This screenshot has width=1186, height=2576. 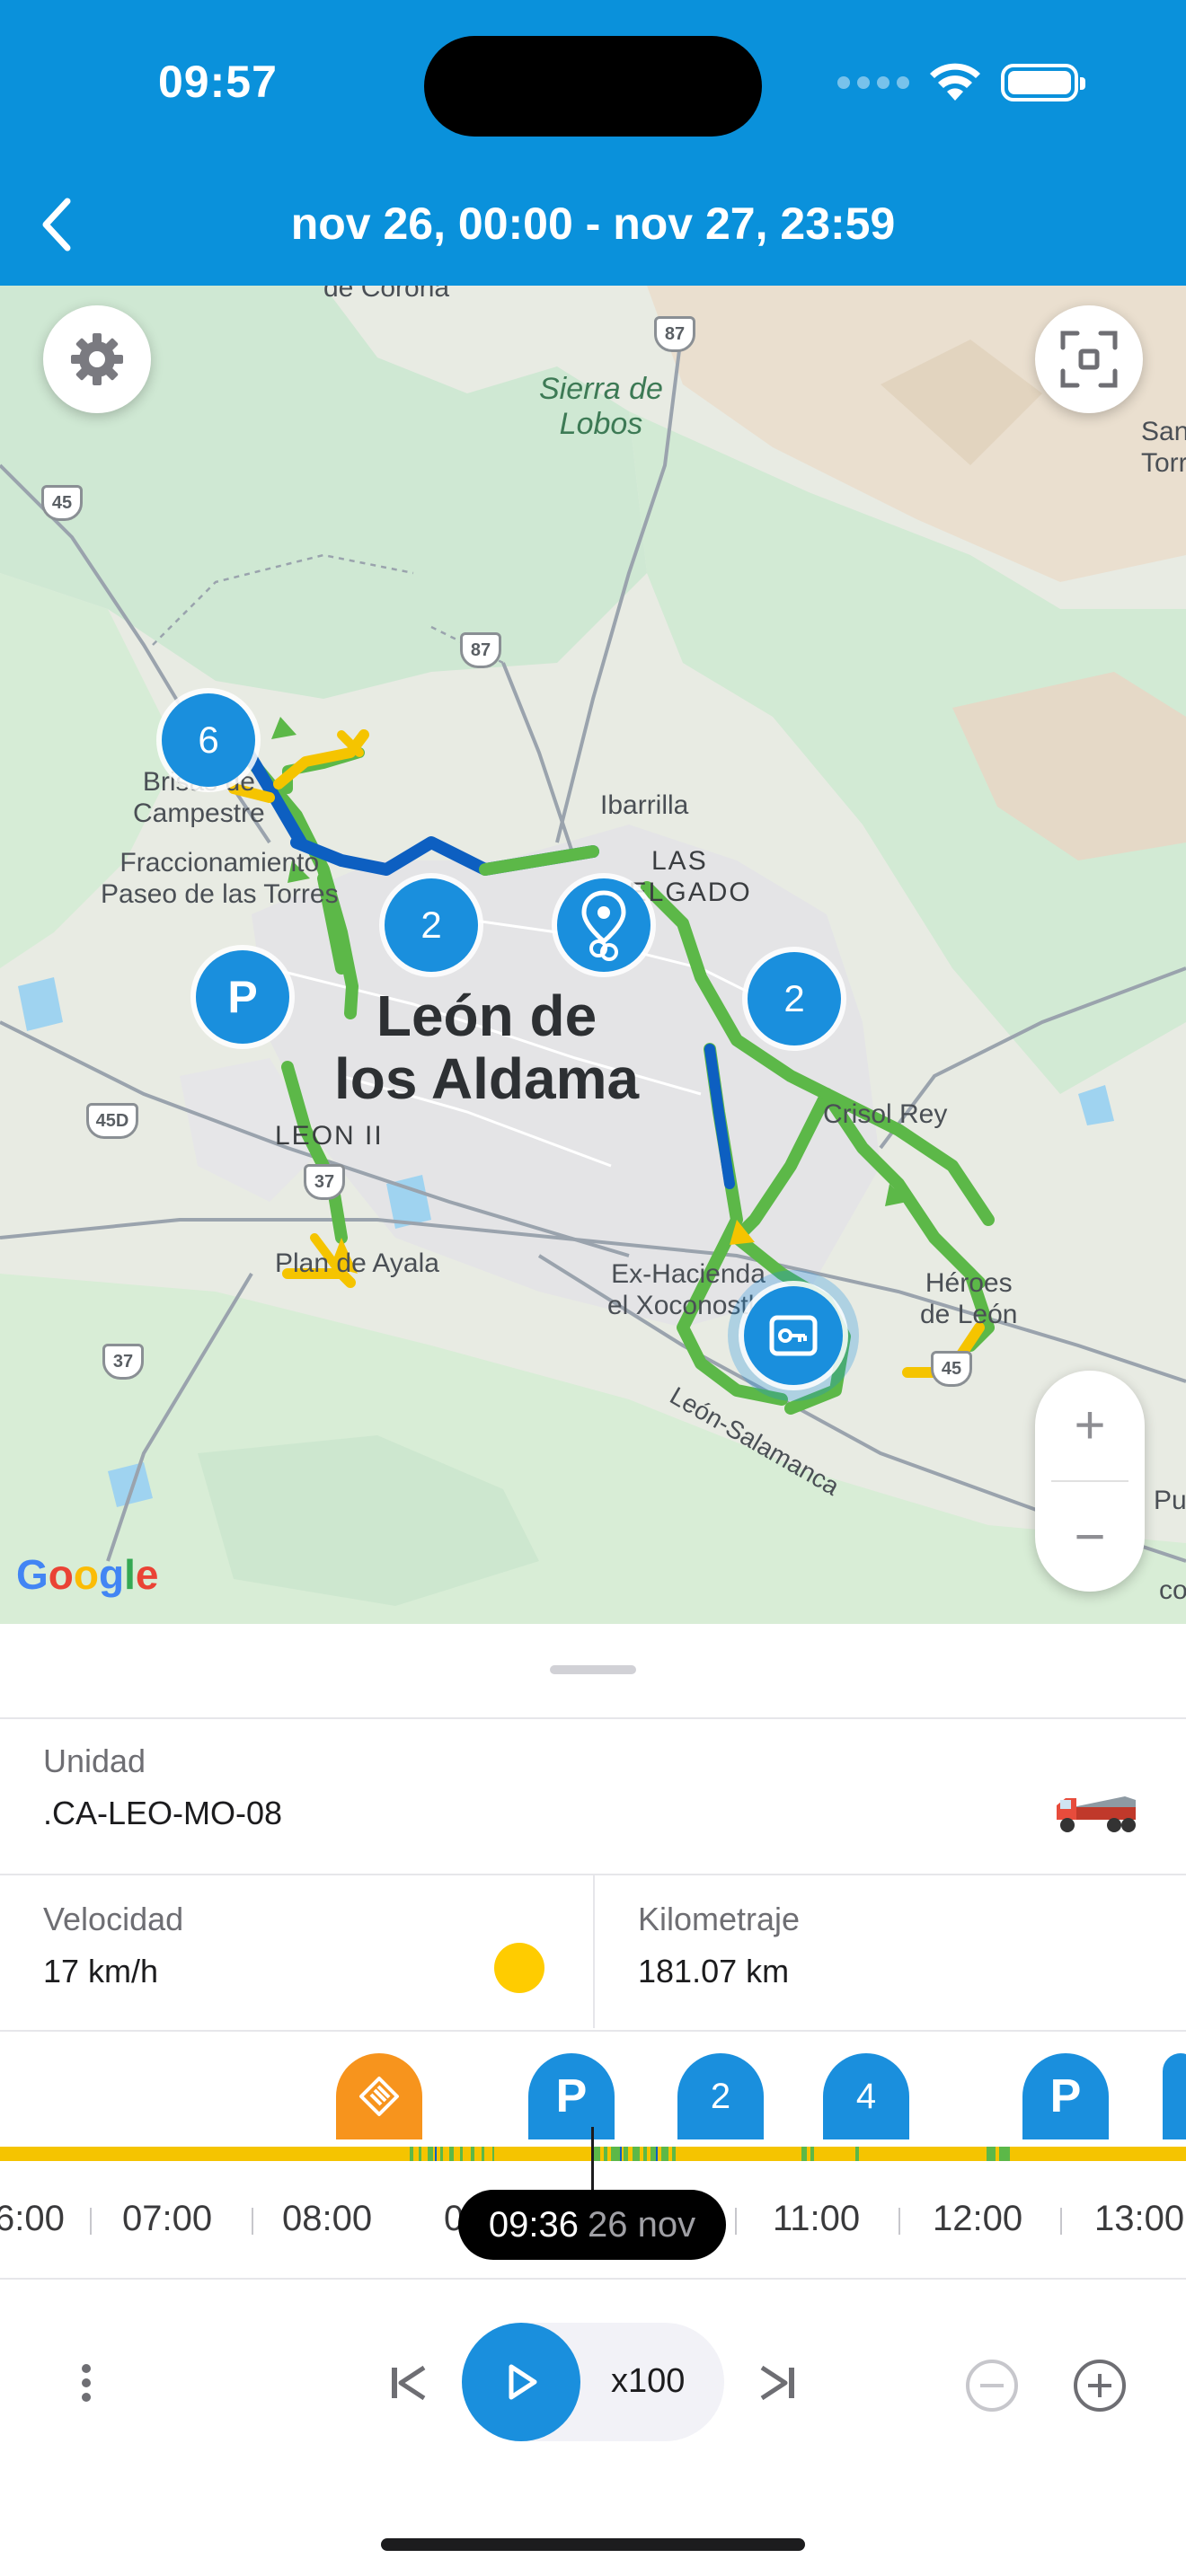 I want to click on time-tick: 08:00, so click(x=327, y=2218).